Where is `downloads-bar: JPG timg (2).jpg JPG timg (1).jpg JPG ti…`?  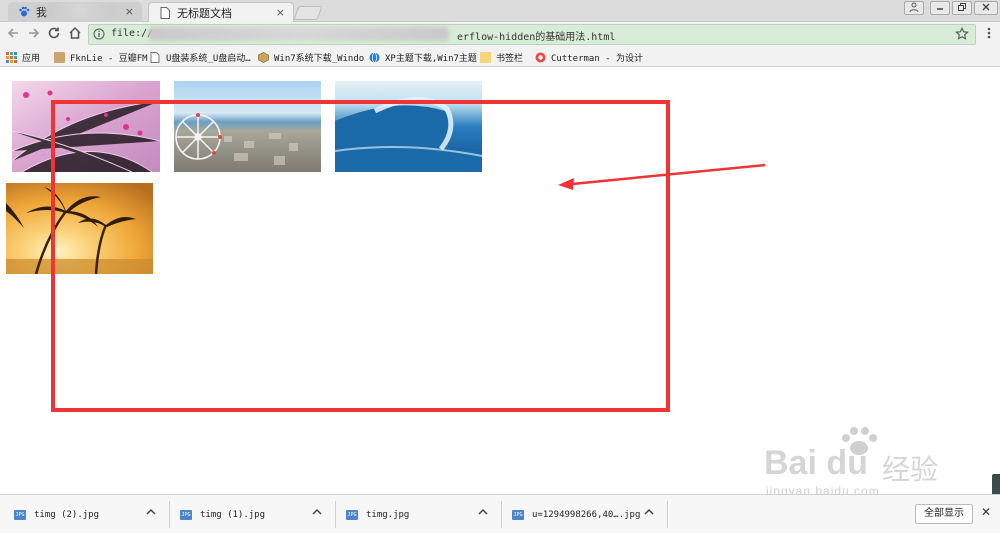
downloads-bar: JPG timg (2).jpg JPG timg (1).jpg JPG ti… is located at coordinates (500, 513).